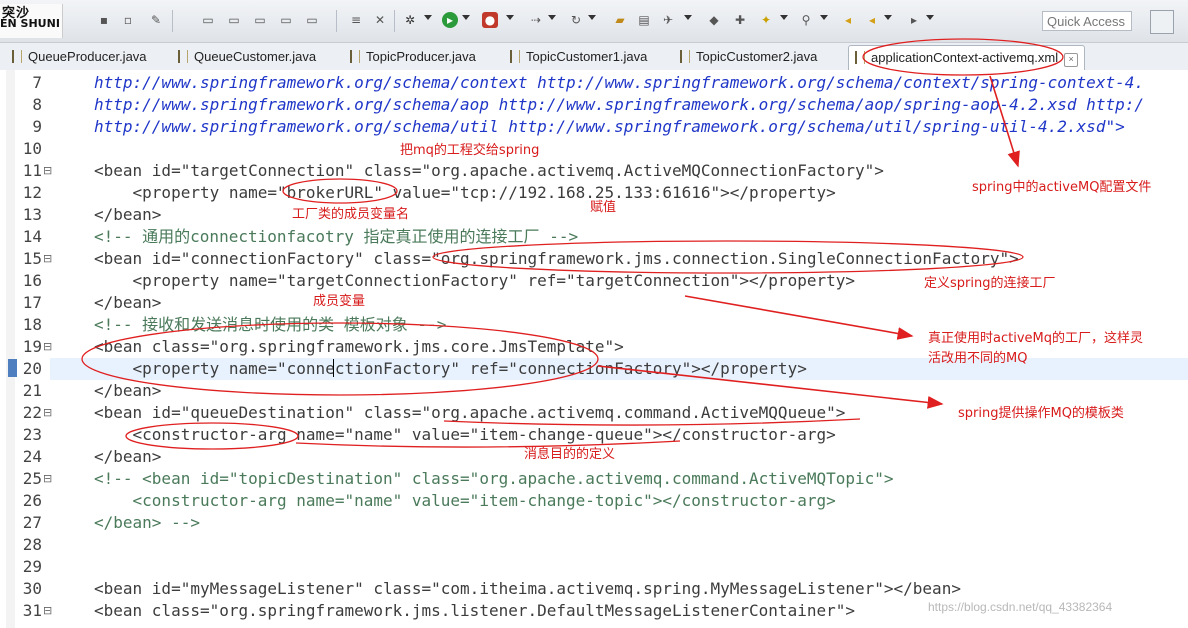  Describe the element at coordinates (603, 207) in the screenshot. I see `annotation-note: 赋值` at that location.